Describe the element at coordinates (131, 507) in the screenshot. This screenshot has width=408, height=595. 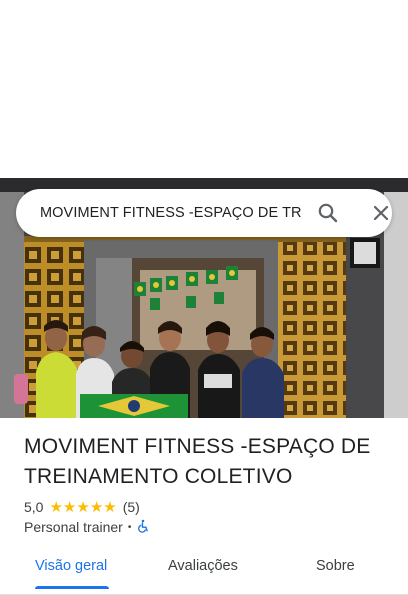
I see `reviews-count: (5)` at that location.